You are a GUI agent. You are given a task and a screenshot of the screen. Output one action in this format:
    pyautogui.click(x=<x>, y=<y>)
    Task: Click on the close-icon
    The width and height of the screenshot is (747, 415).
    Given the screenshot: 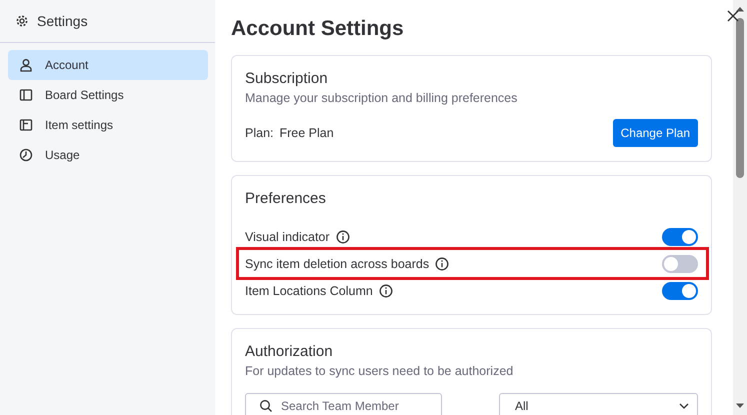 What is the action you would take?
    pyautogui.click(x=733, y=16)
    